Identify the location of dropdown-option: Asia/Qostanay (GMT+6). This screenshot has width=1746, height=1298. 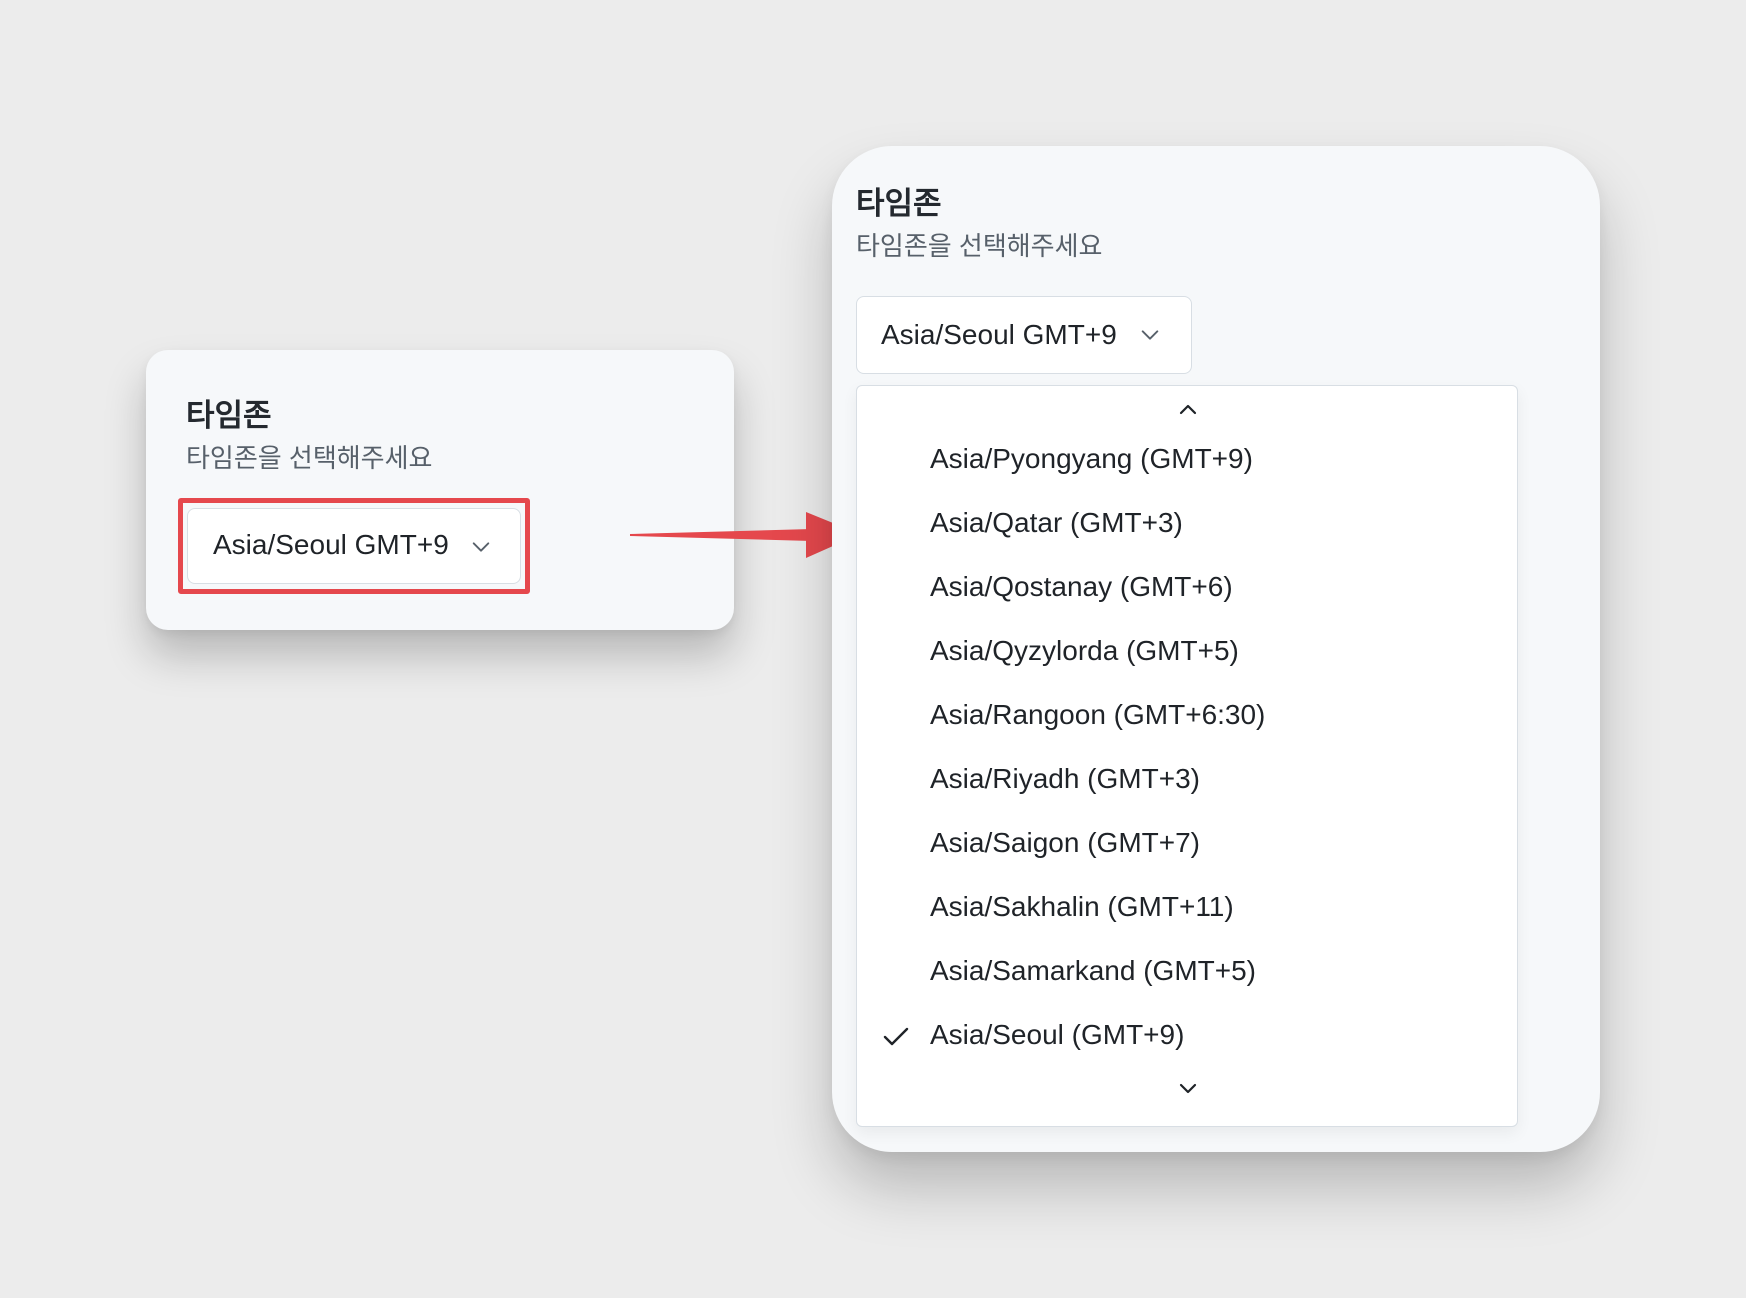
(1187, 588).